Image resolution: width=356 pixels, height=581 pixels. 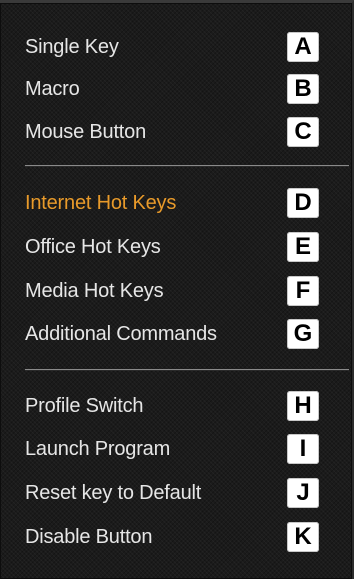 What do you see at coordinates (176, 89) in the screenshot?
I see `menu-item-macro: Macro B` at bounding box center [176, 89].